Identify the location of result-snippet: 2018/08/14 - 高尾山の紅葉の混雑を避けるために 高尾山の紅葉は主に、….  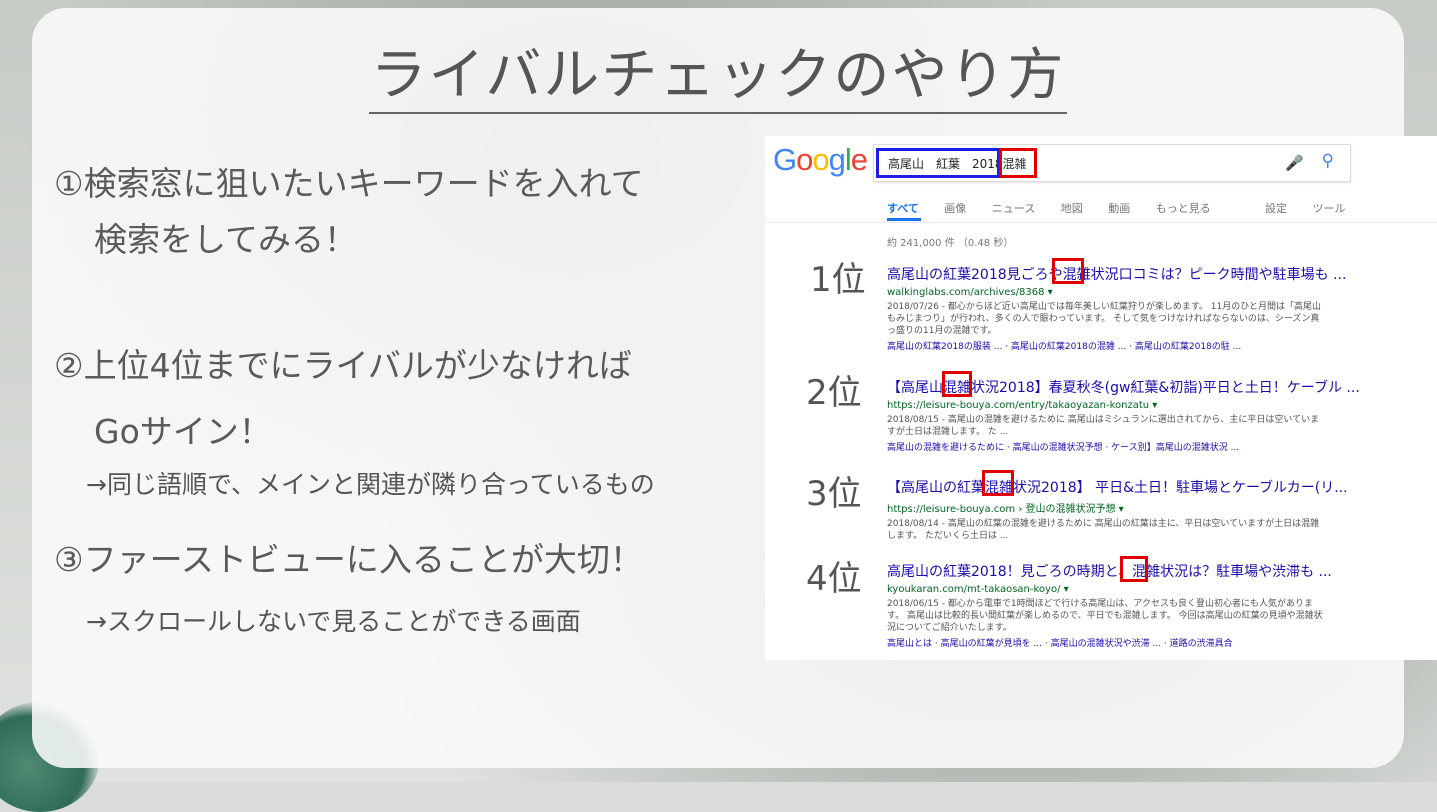
(1103, 530).